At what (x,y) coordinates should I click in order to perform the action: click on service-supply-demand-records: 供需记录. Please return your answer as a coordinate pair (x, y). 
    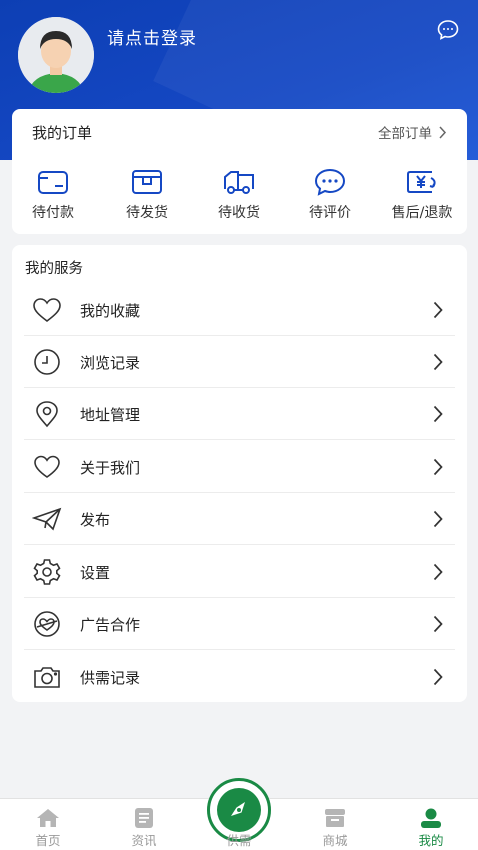
    Looking at the image, I should click on (239, 677).